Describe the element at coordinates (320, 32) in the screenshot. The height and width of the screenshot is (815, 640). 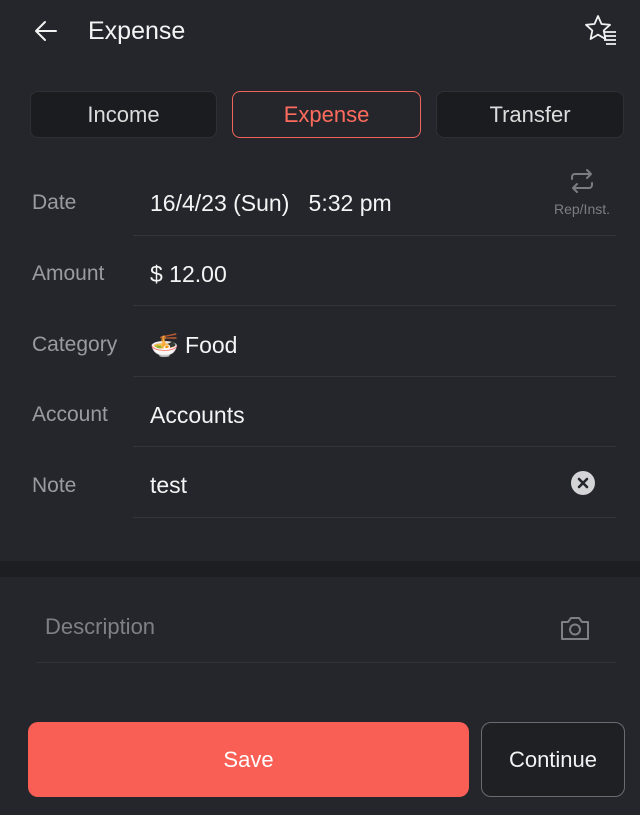
I see `app-header: Expense` at that location.